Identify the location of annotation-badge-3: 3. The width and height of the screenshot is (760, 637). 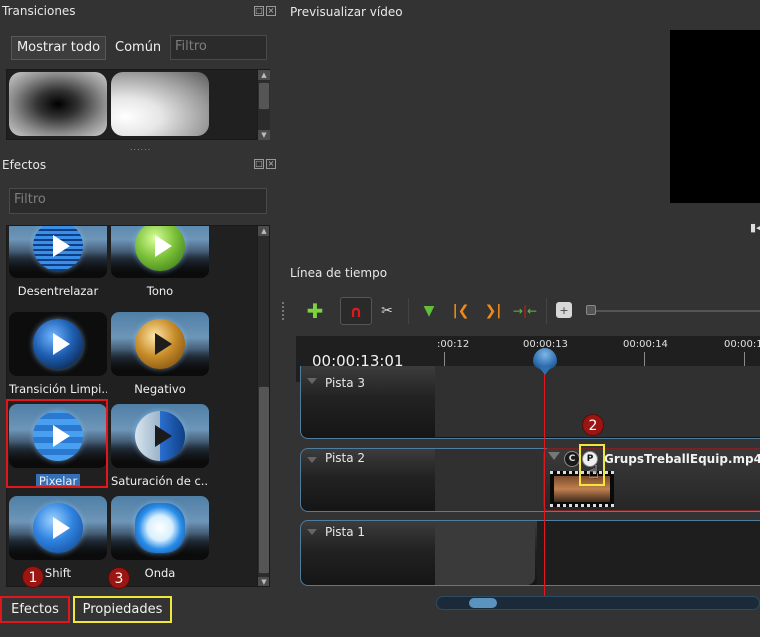
(119, 578).